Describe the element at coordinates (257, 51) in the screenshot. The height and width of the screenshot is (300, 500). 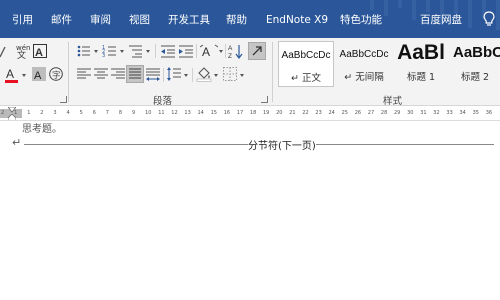
I see `show-marks-icon` at that location.